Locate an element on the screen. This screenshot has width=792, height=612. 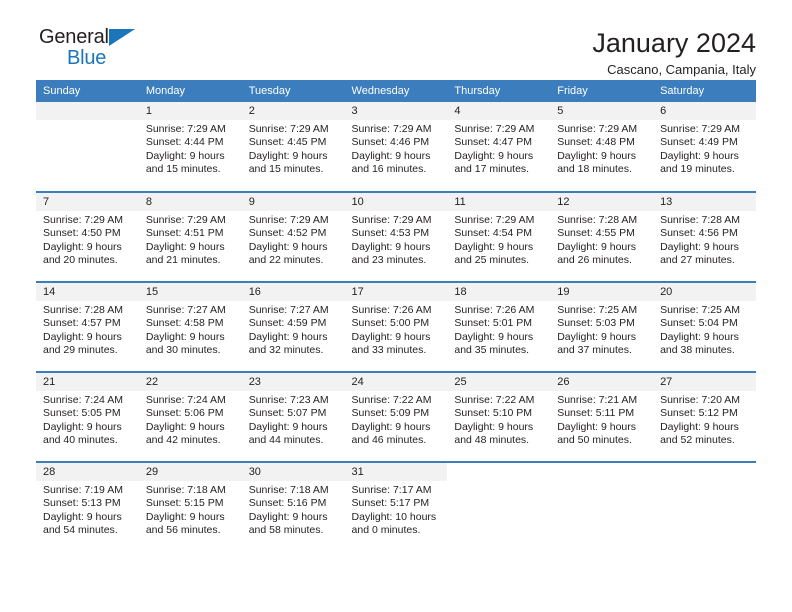
daylight-text-line2: and 56 minutes. is located at coordinates (183, 530).